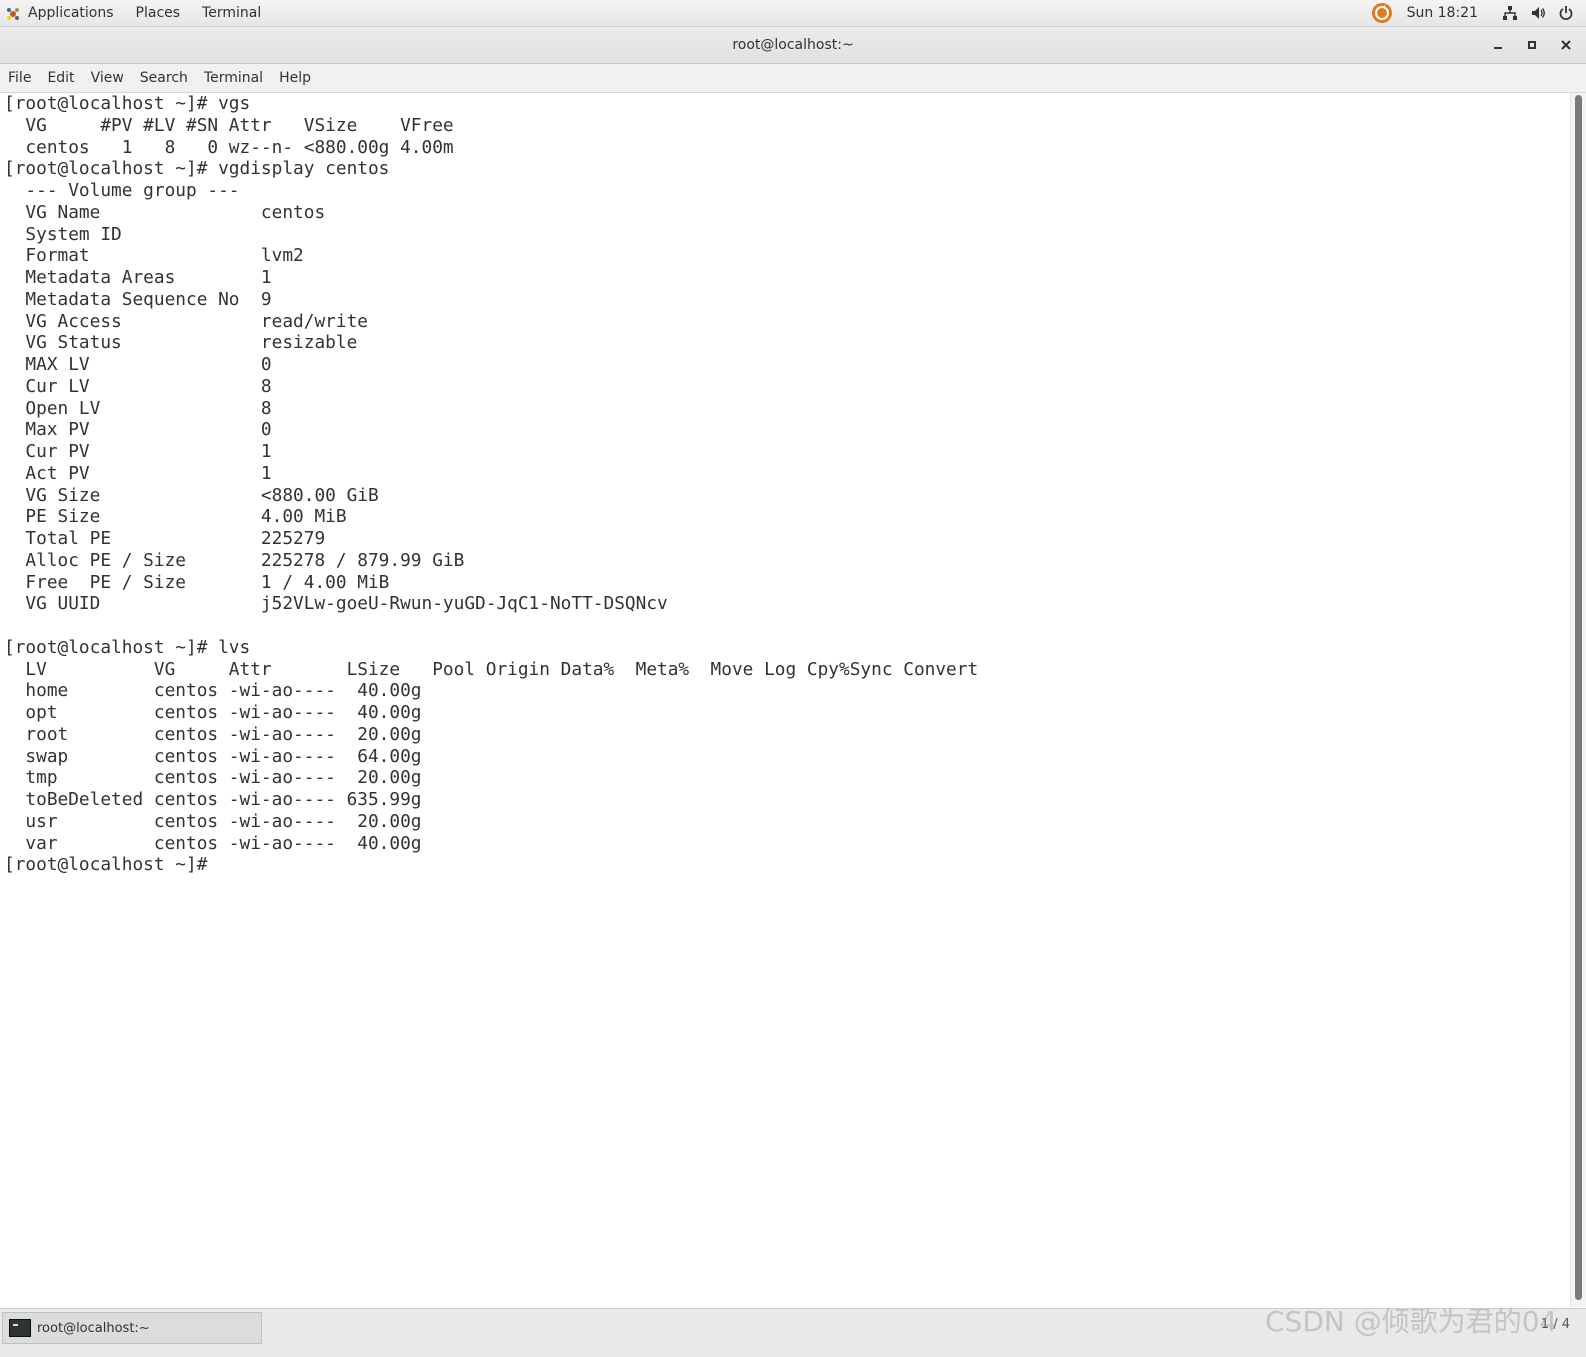 This screenshot has height=1357, width=1586. What do you see at coordinates (233, 78) in the screenshot?
I see `menu-terminal: Terminal` at bounding box center [233, 78].